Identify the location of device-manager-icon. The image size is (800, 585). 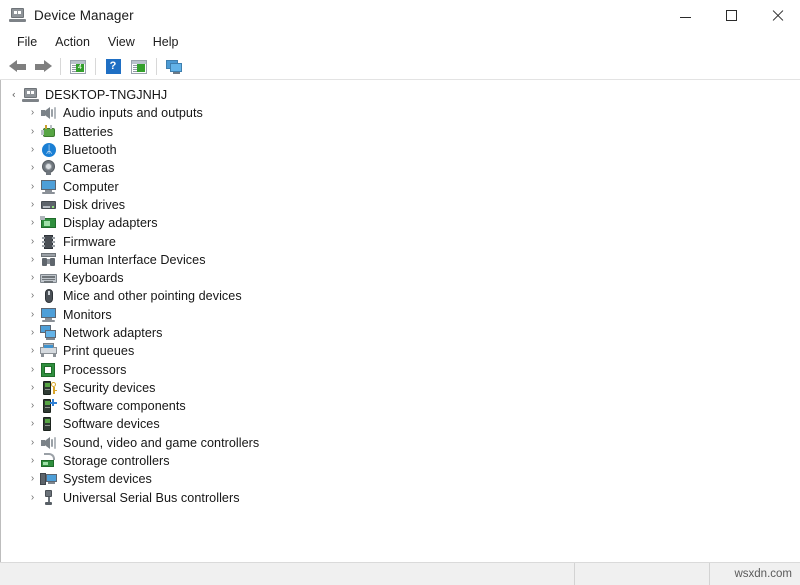
(17, 15).